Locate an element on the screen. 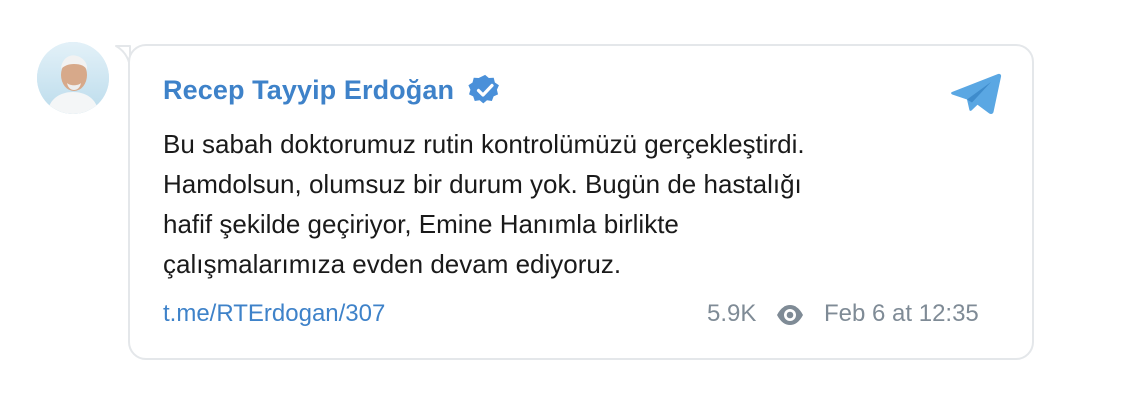  channel-avatar is located at coordinates (73, 78).